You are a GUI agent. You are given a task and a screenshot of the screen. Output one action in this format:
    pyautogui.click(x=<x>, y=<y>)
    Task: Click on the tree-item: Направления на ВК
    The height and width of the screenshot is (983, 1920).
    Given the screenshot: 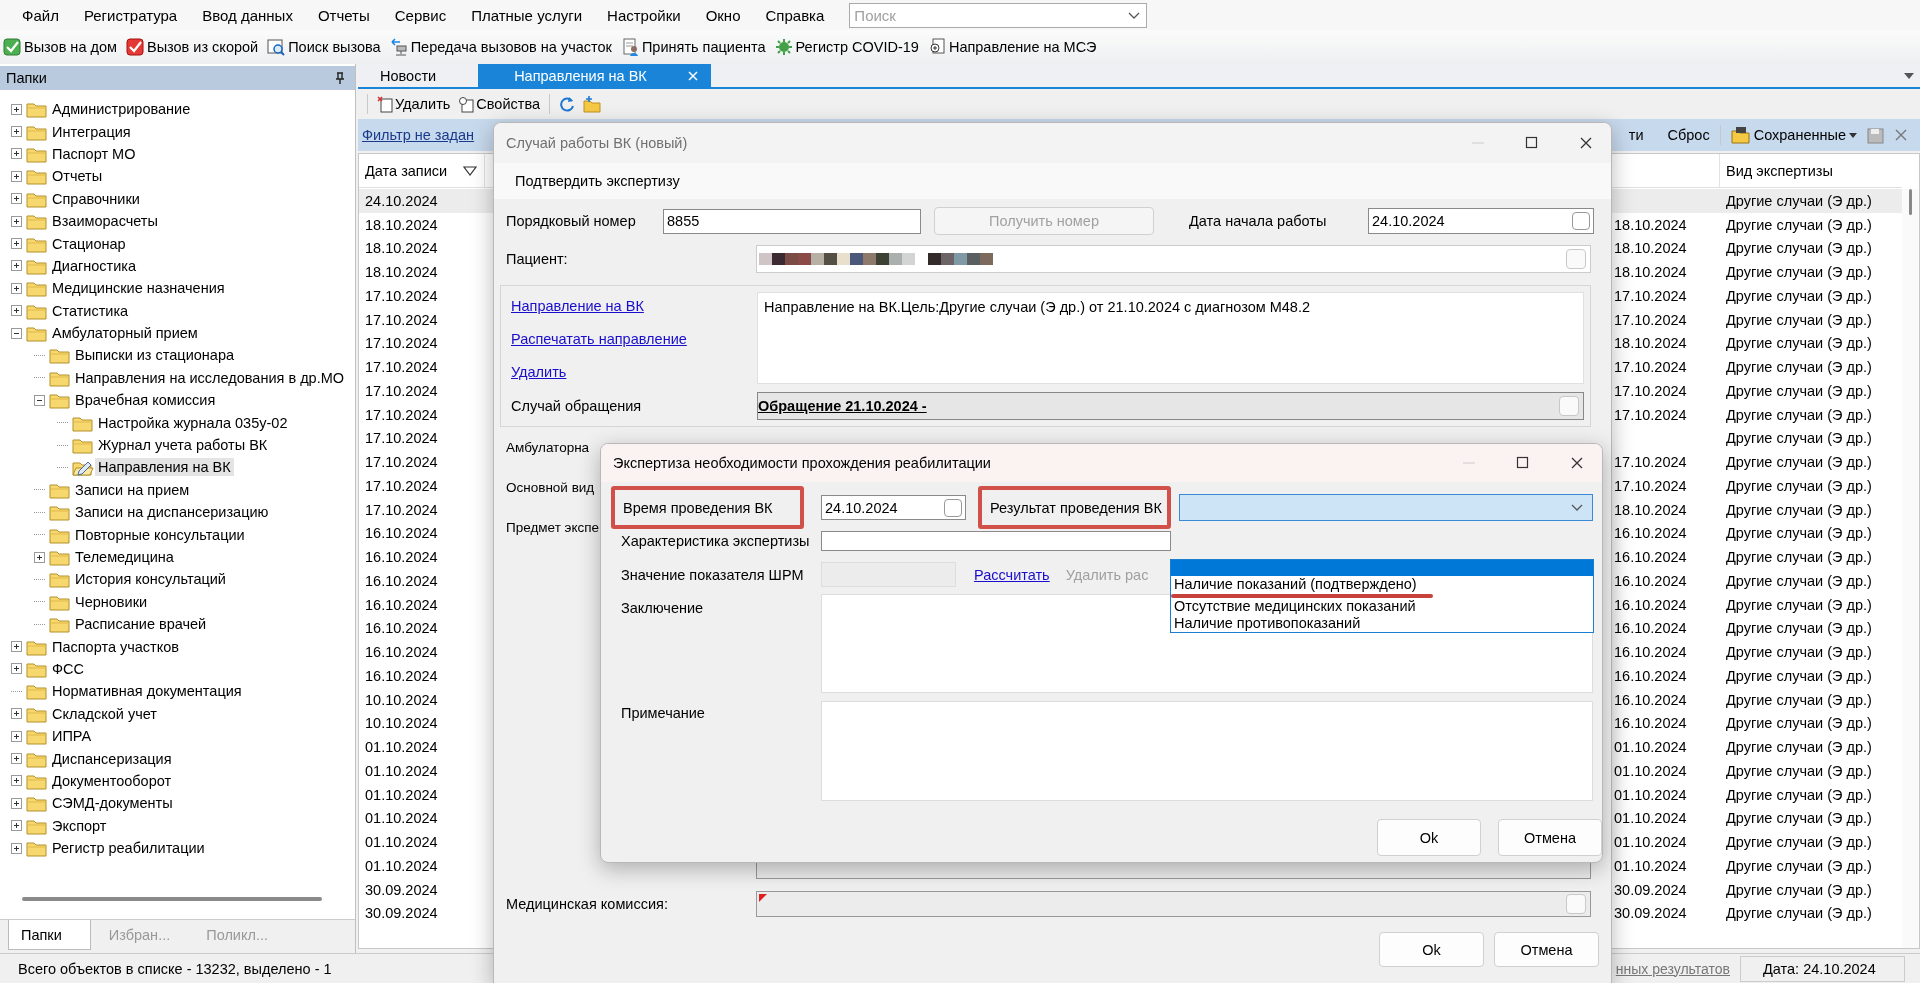 What is the action you would take?
    pyautogui.click(x=164, y=467)
    